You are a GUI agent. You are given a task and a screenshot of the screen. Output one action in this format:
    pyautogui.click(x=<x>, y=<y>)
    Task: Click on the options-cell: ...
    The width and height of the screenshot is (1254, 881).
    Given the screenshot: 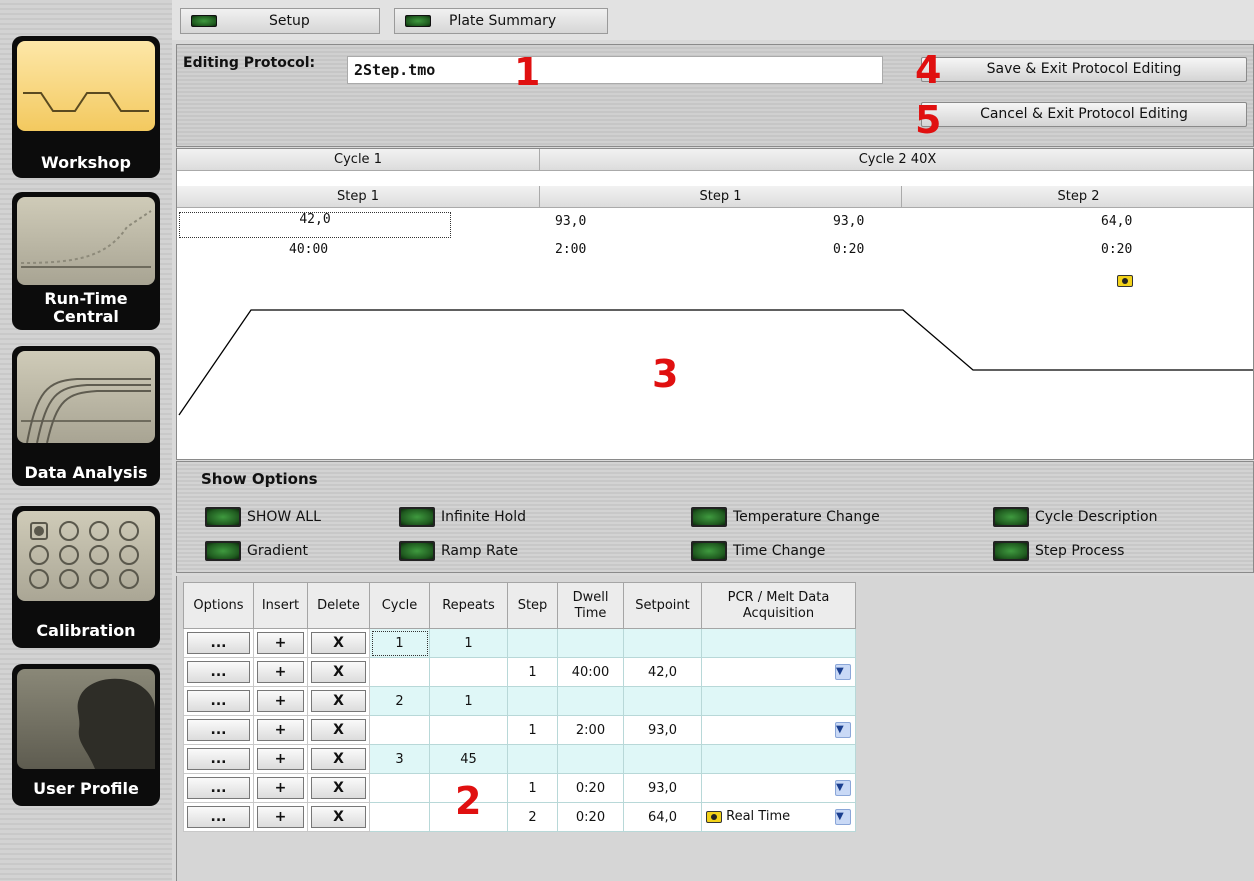 What is the action you would take?
    pyautogui.click(x=218, y=788)
    